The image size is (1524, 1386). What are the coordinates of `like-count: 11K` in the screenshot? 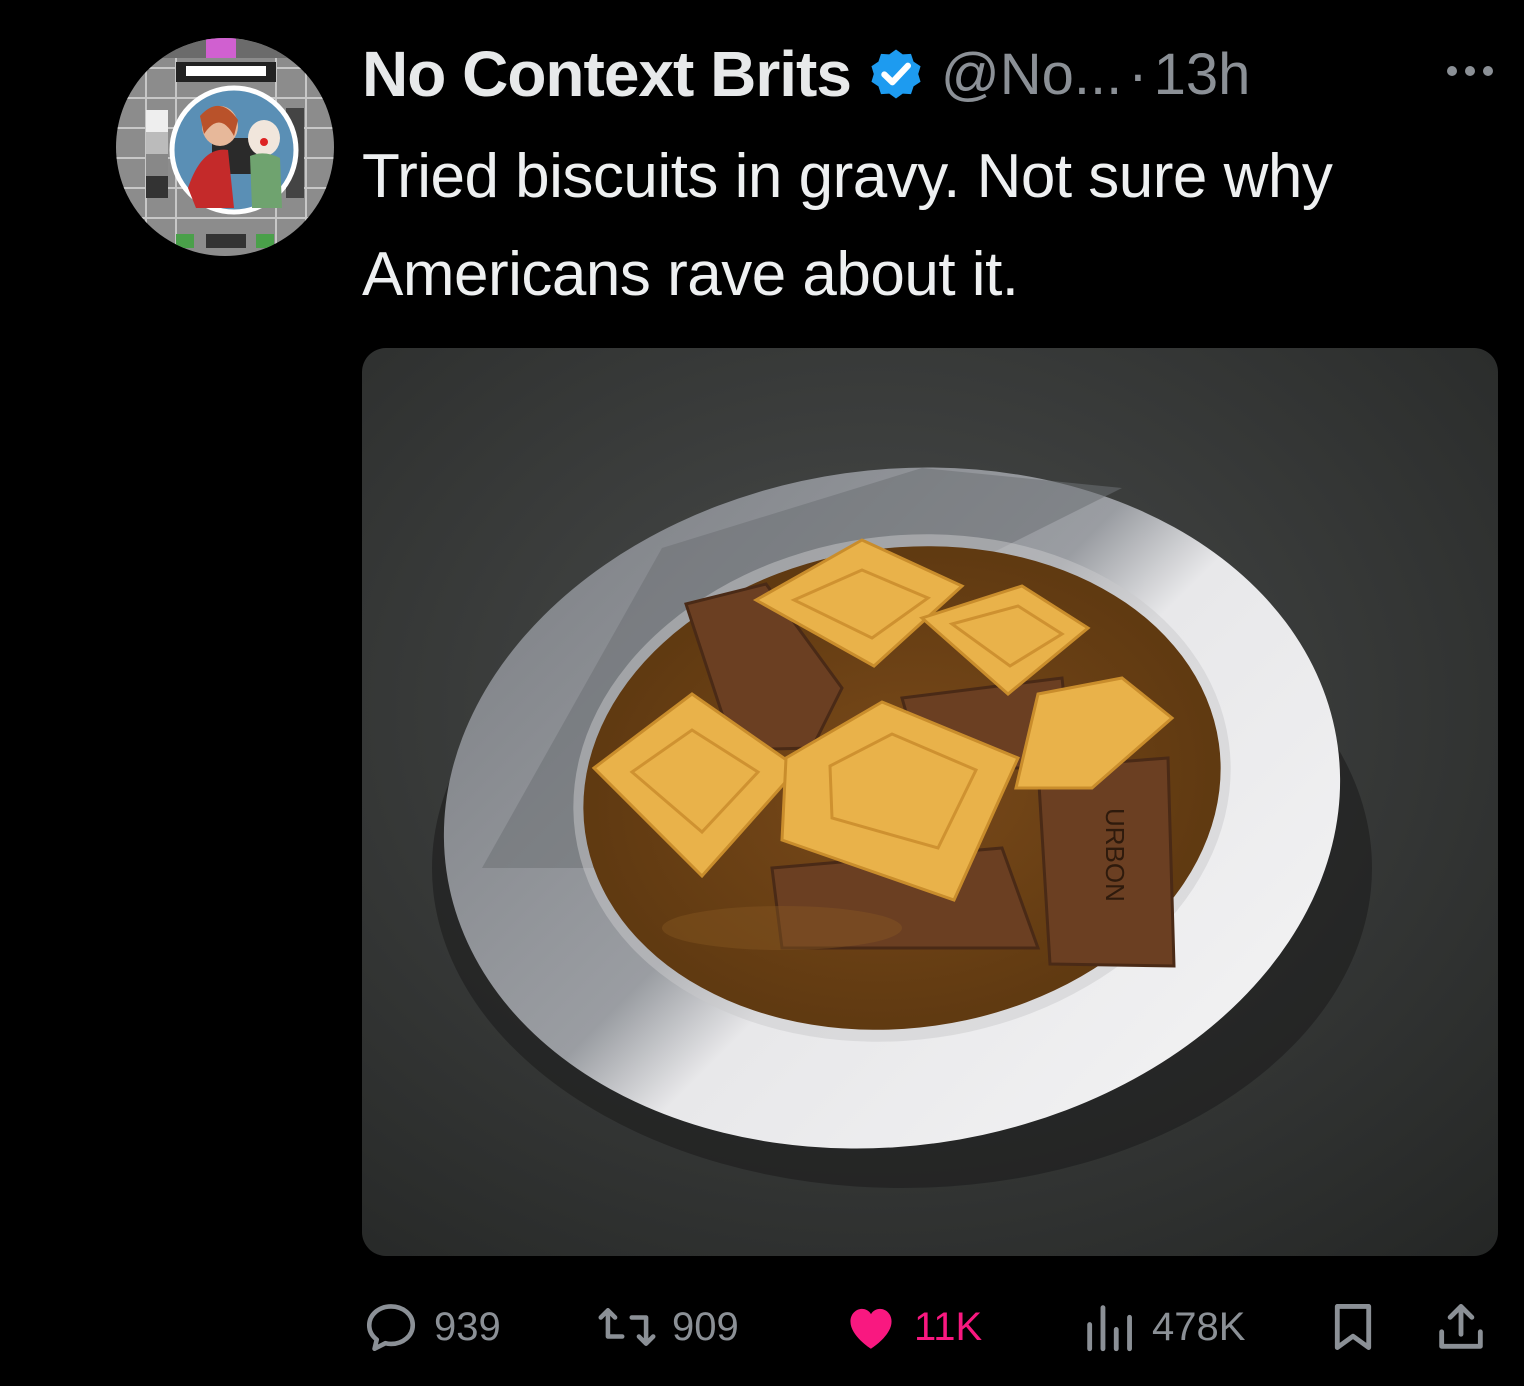 It's located at (948, 1326).